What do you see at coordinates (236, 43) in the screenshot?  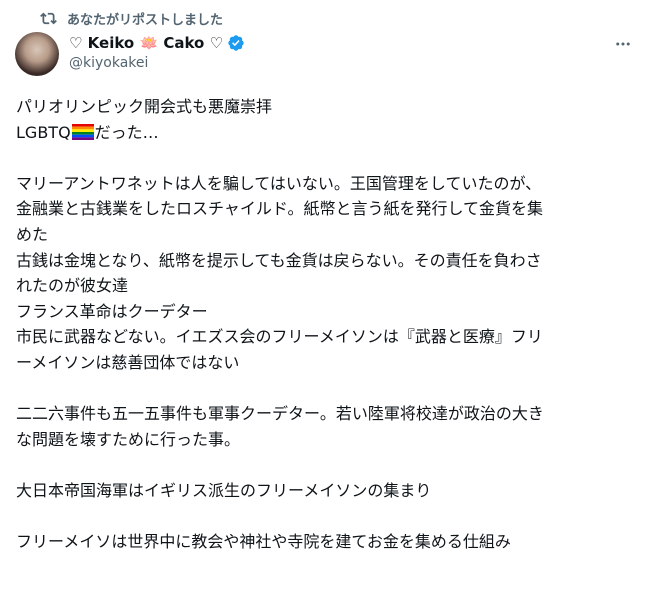 I see `verified-badge-icon` at bounding box center [236, 43].